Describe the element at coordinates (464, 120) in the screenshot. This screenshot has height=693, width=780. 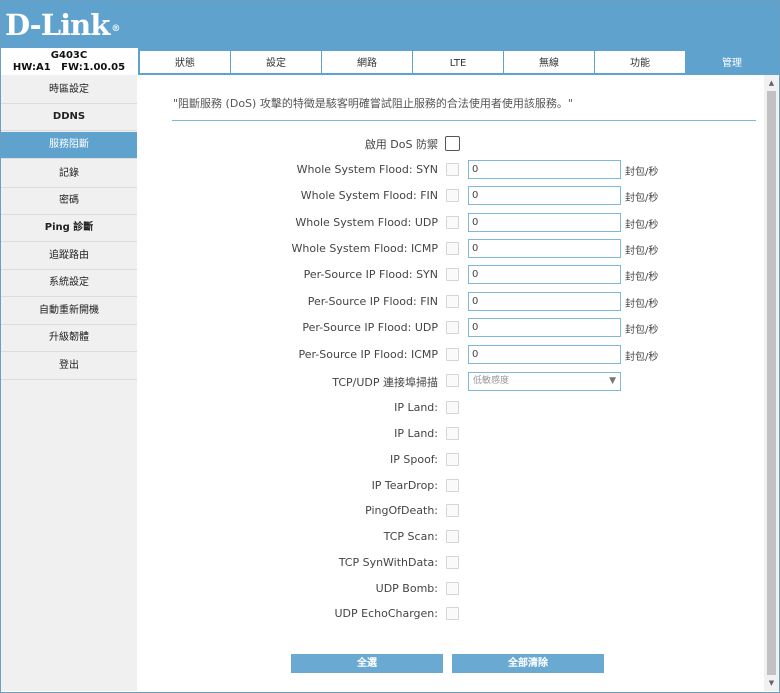
I see `divider` at that location.